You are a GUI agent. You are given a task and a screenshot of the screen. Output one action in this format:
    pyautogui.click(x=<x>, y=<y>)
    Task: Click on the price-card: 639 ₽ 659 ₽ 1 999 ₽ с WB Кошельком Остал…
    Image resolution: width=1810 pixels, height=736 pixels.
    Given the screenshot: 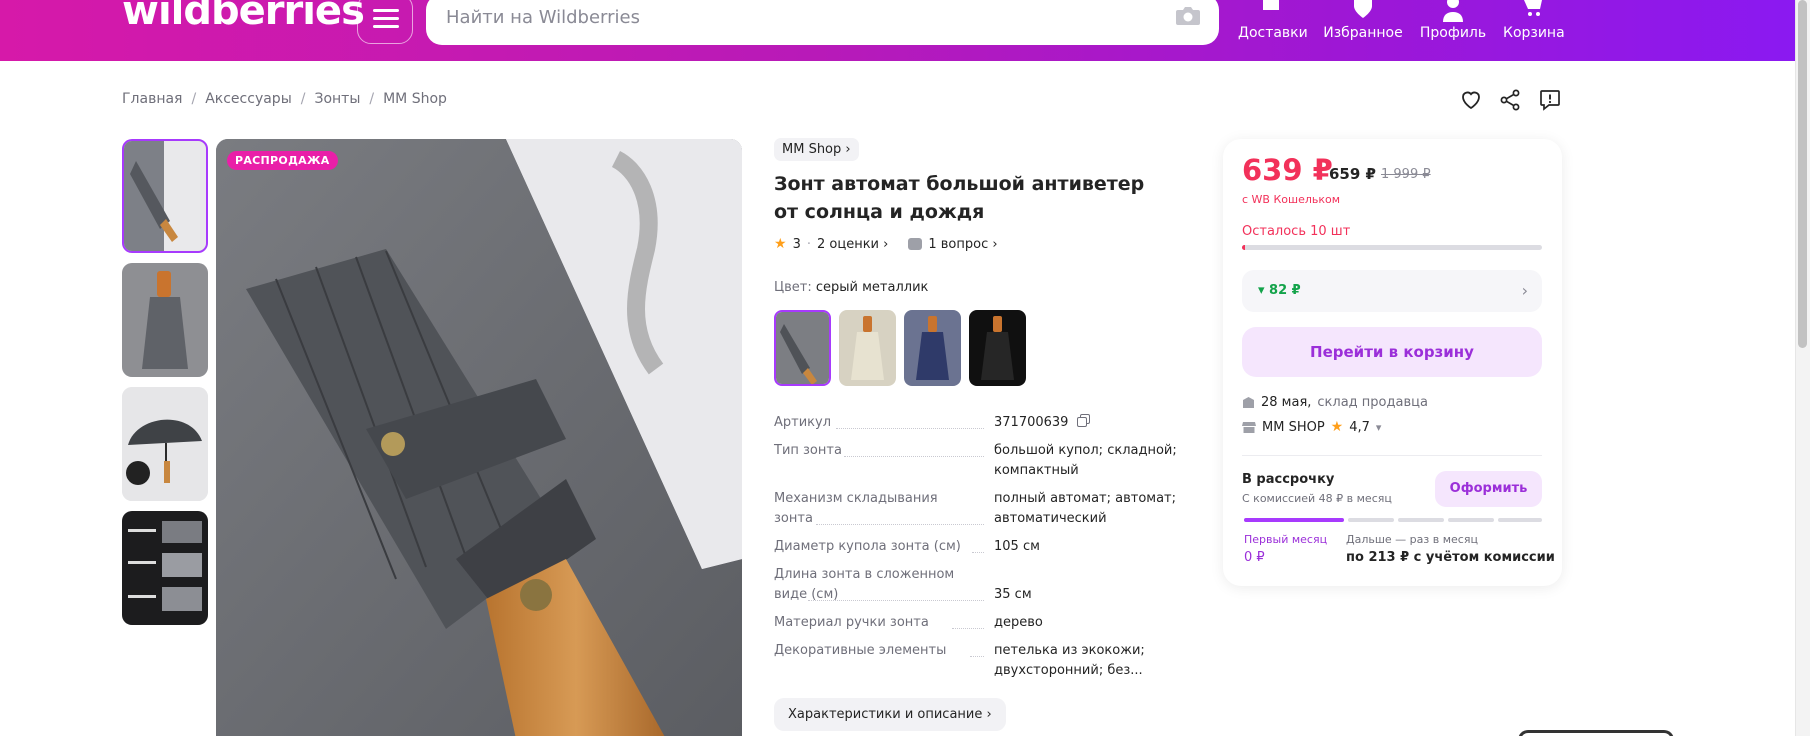 What is the action you would take?
    pyautogui.click(x=1392, y=362)
    